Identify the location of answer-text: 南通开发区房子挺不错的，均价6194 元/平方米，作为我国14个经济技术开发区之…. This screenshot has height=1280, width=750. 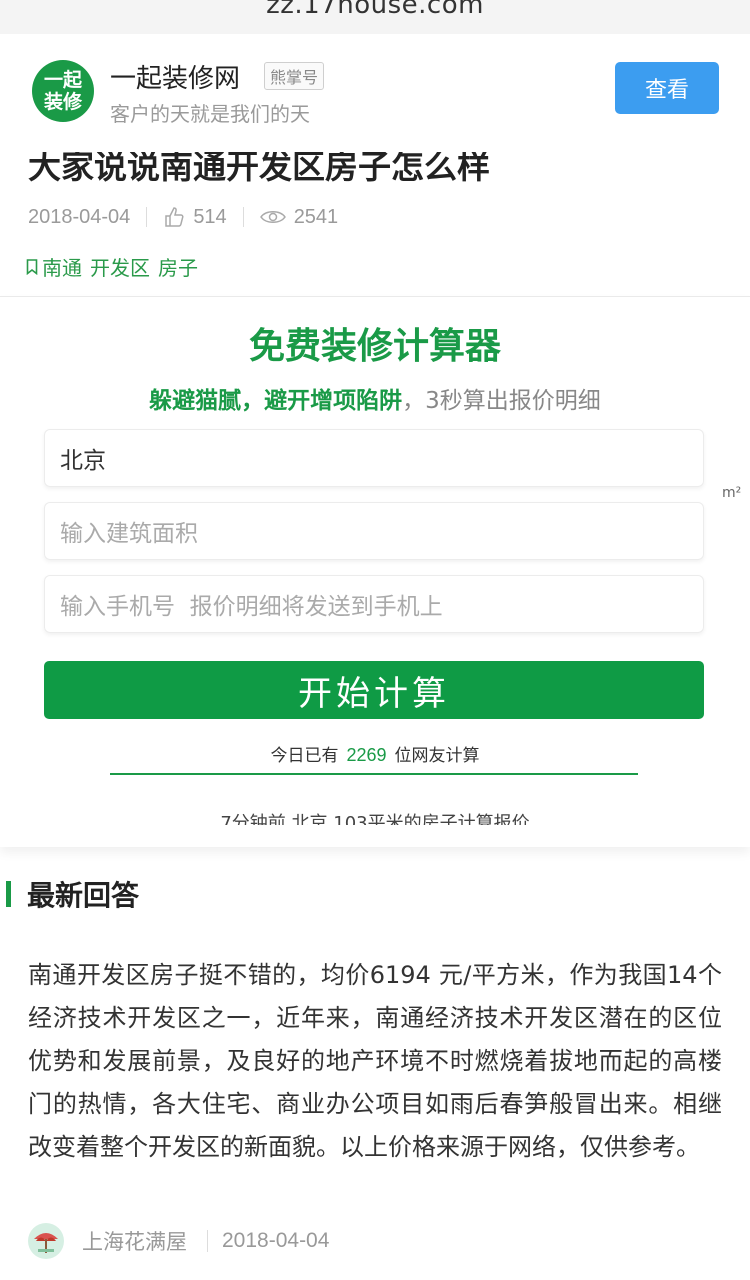
(375, 1061).